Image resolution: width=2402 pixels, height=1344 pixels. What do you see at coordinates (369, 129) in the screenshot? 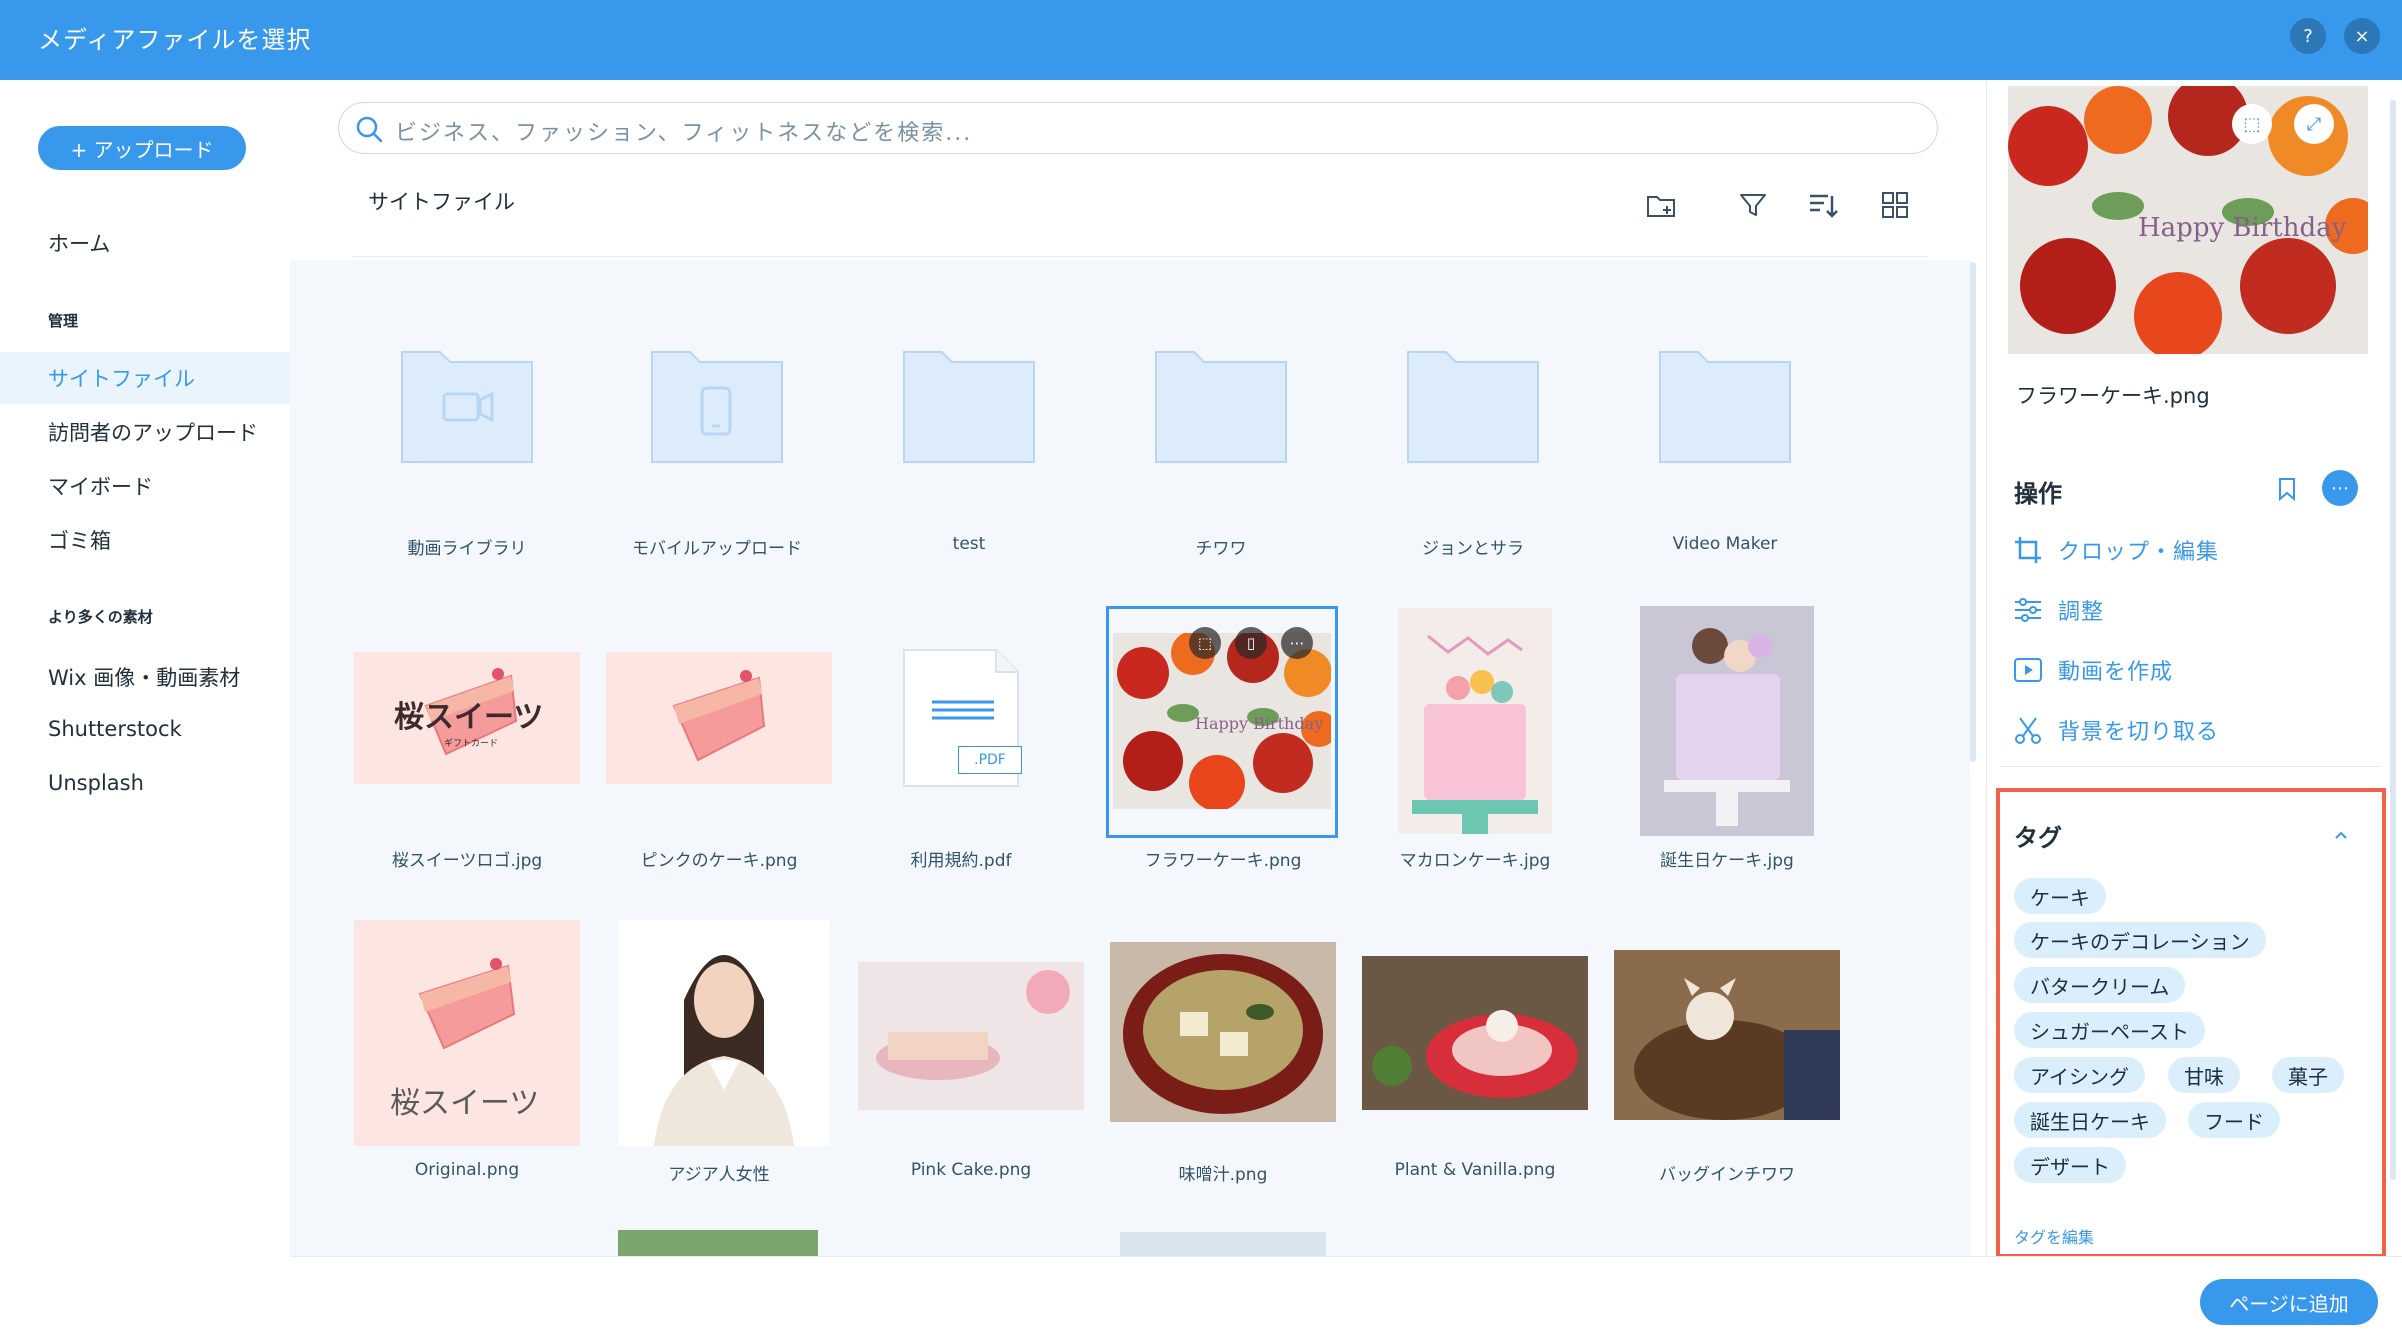
I see `search-icon` at bounding box center [369, 129].